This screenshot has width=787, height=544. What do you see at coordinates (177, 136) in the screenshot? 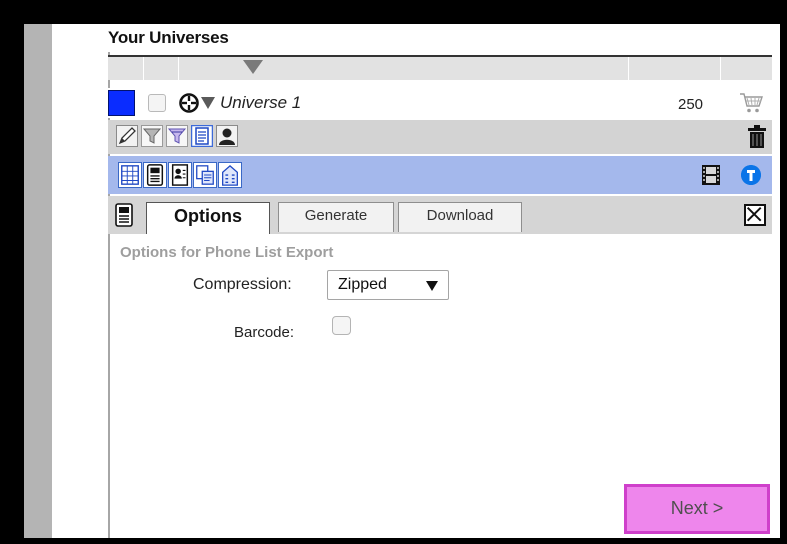
I see `advanced-filter-icon` at bounding box center [177, 136].